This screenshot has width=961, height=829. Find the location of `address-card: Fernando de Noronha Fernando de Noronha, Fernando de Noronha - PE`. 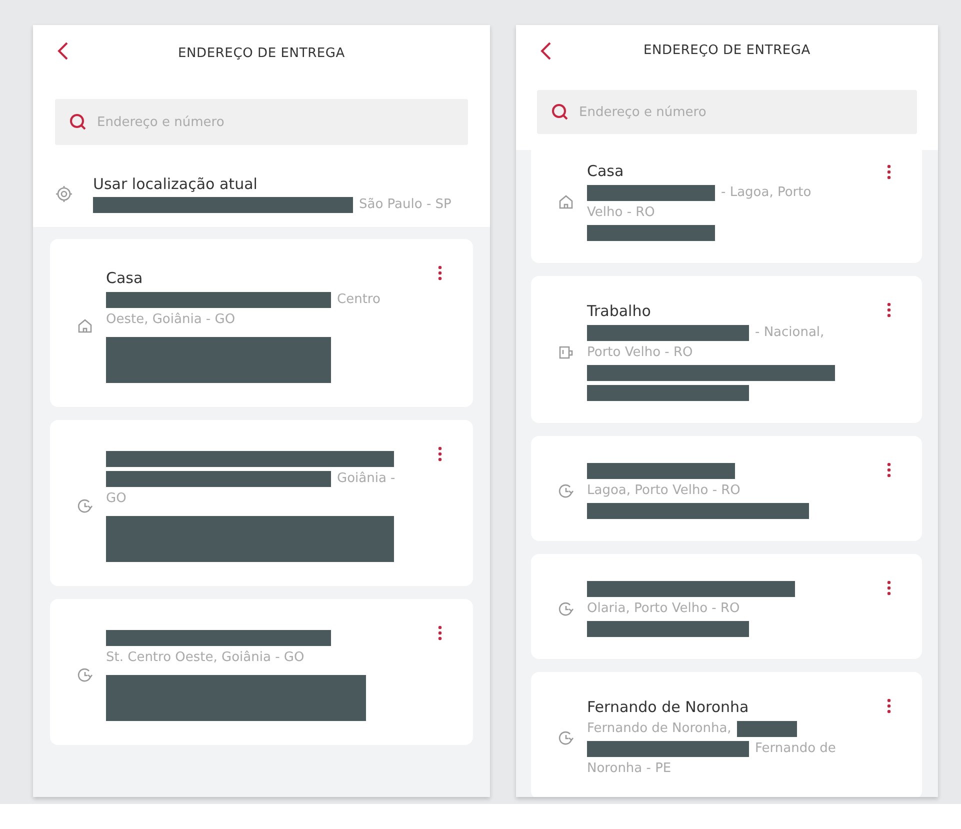

address-card: Fernando de Noronha Fernando de Noronha, Fernando de Noronha - PE is located at coordinates (726, 734).